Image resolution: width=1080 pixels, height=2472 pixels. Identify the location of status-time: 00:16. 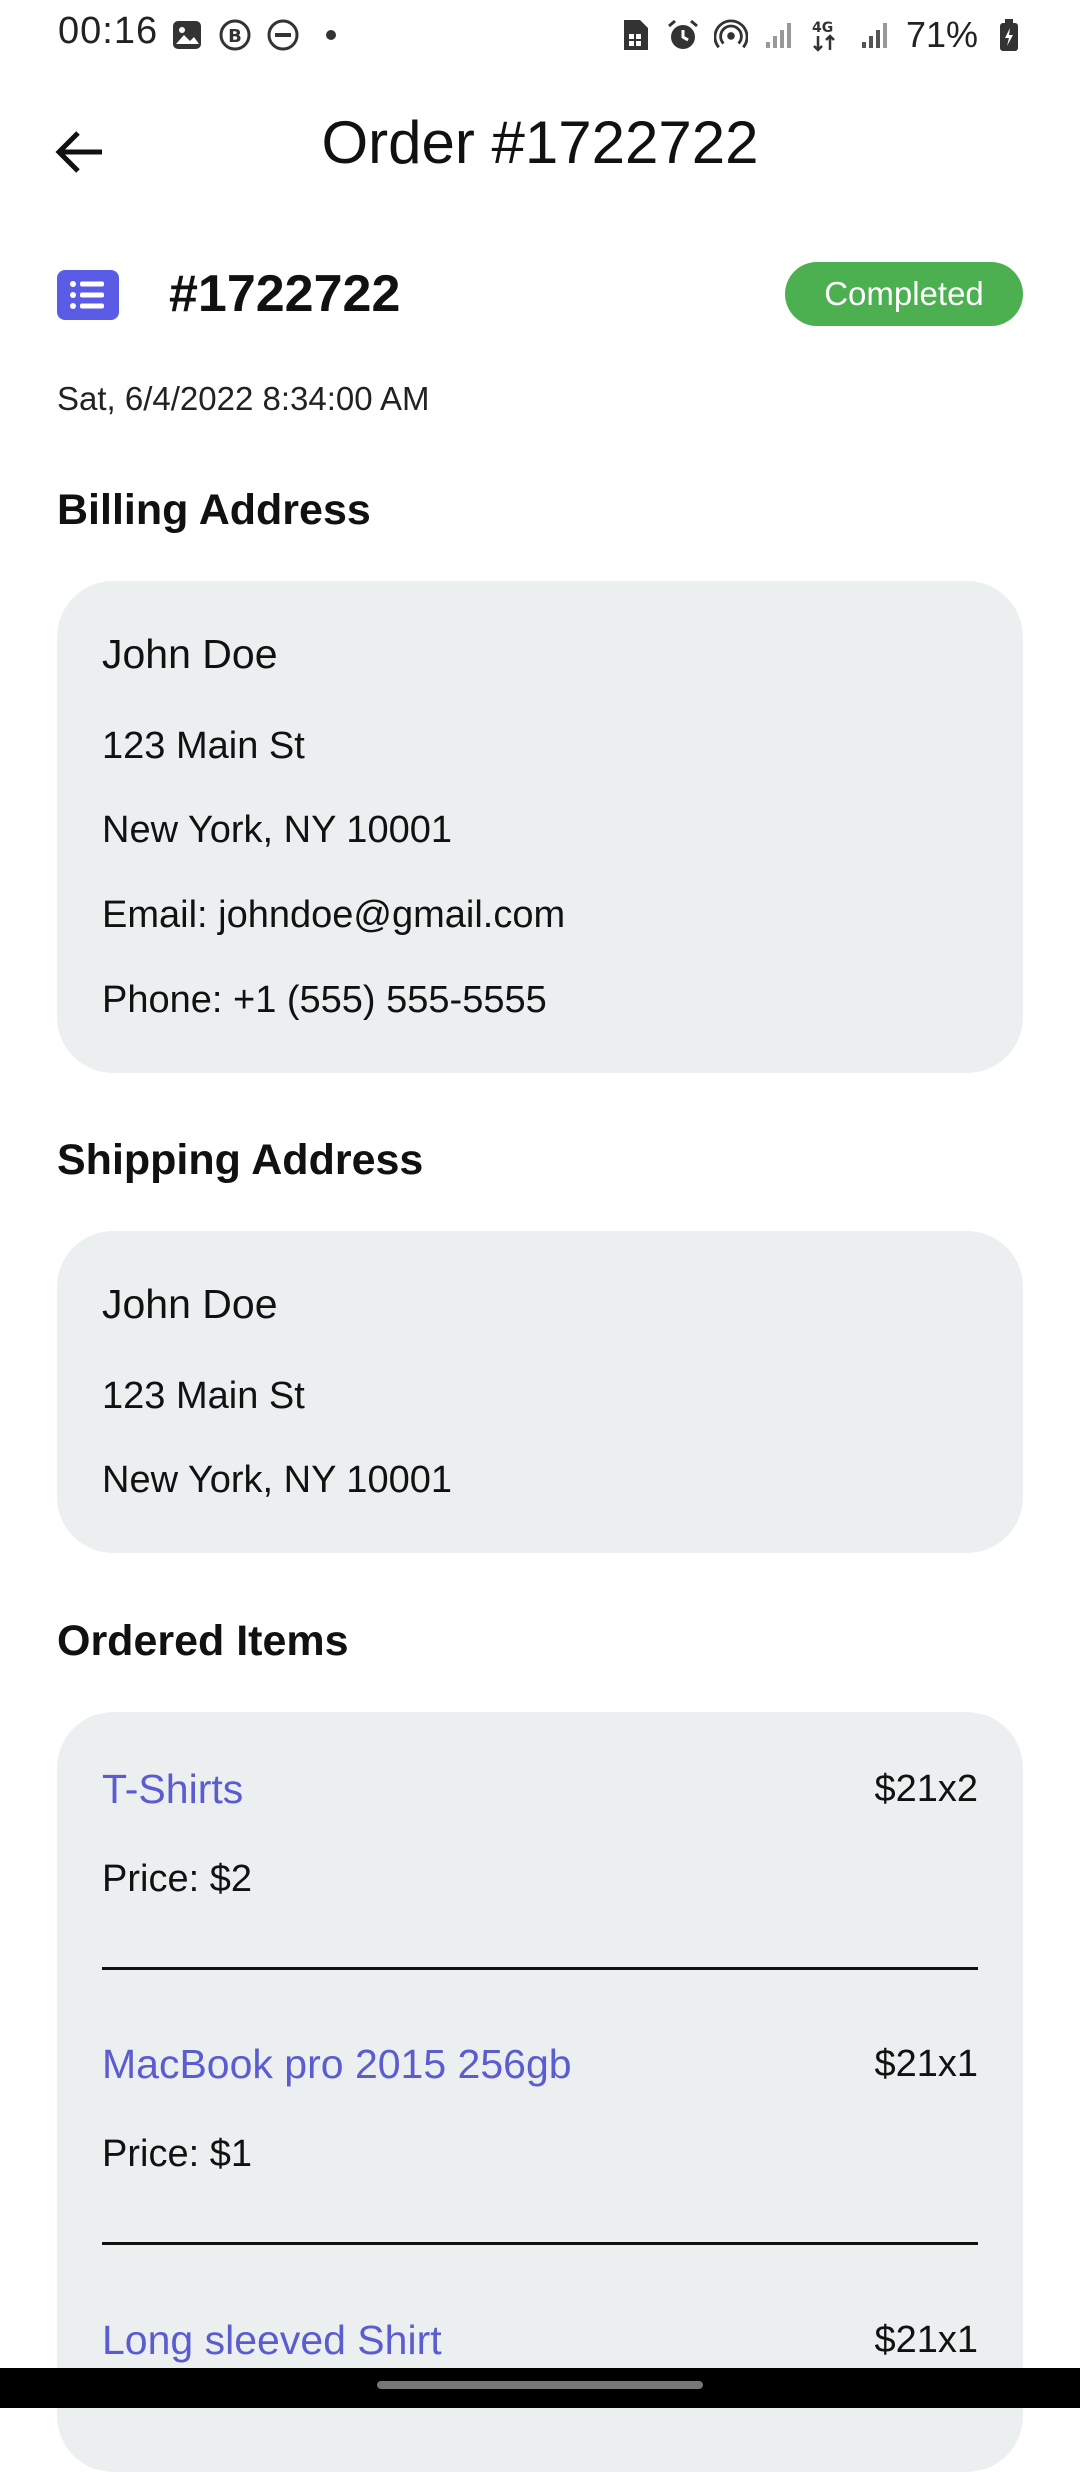
(108, 31).